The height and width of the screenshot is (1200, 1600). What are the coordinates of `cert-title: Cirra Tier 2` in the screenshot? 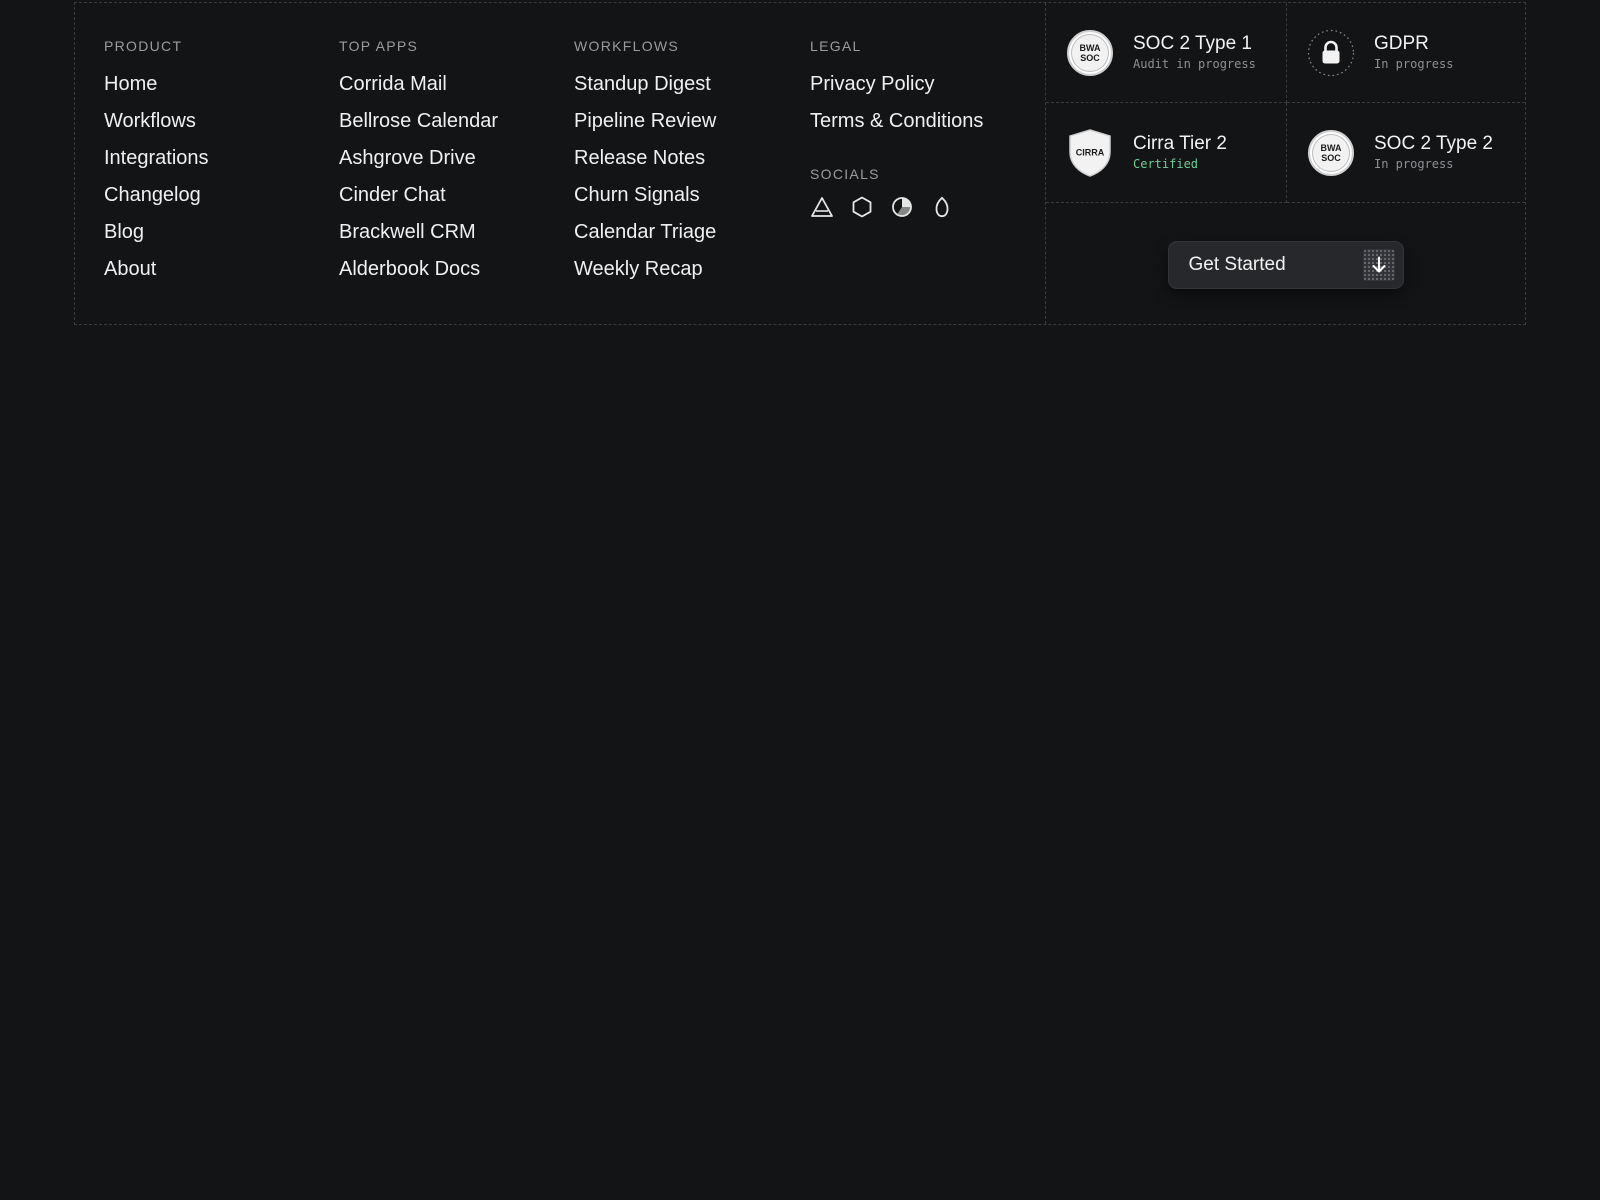 It's located at (1180, 143).